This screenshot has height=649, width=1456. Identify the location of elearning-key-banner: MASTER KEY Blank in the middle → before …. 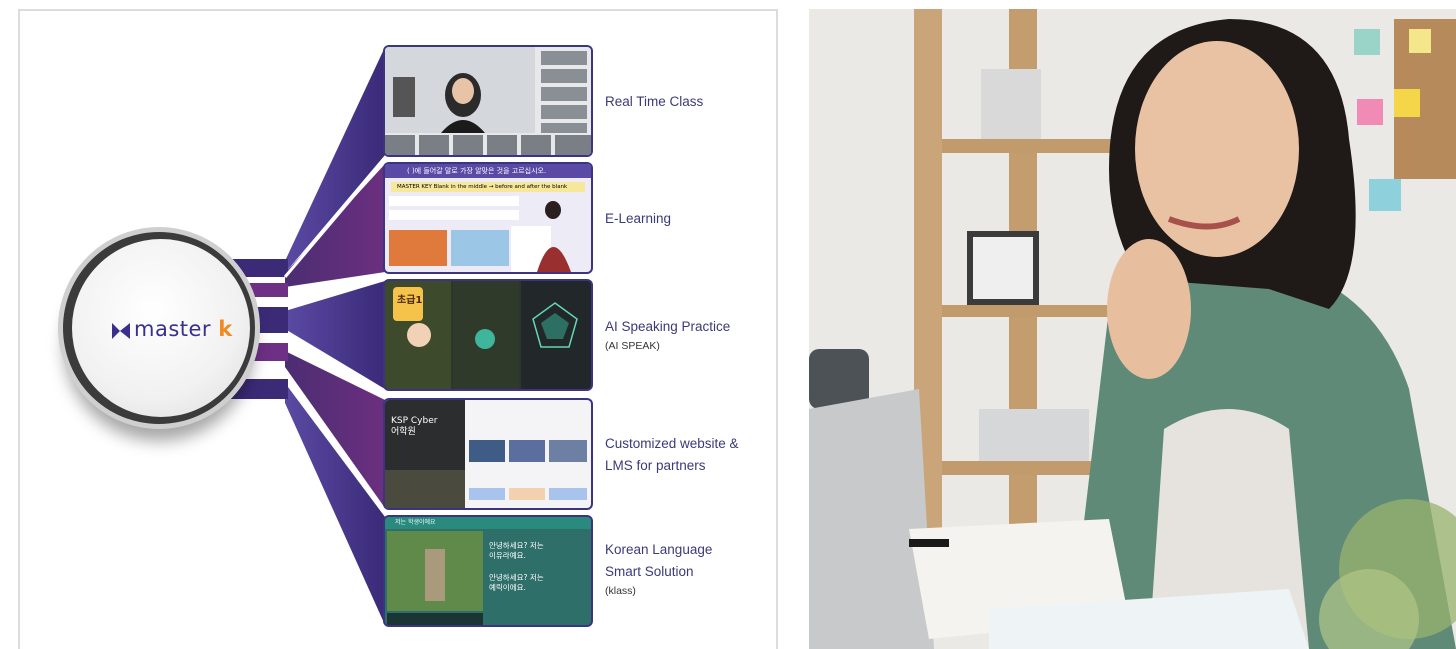
(488, 187).